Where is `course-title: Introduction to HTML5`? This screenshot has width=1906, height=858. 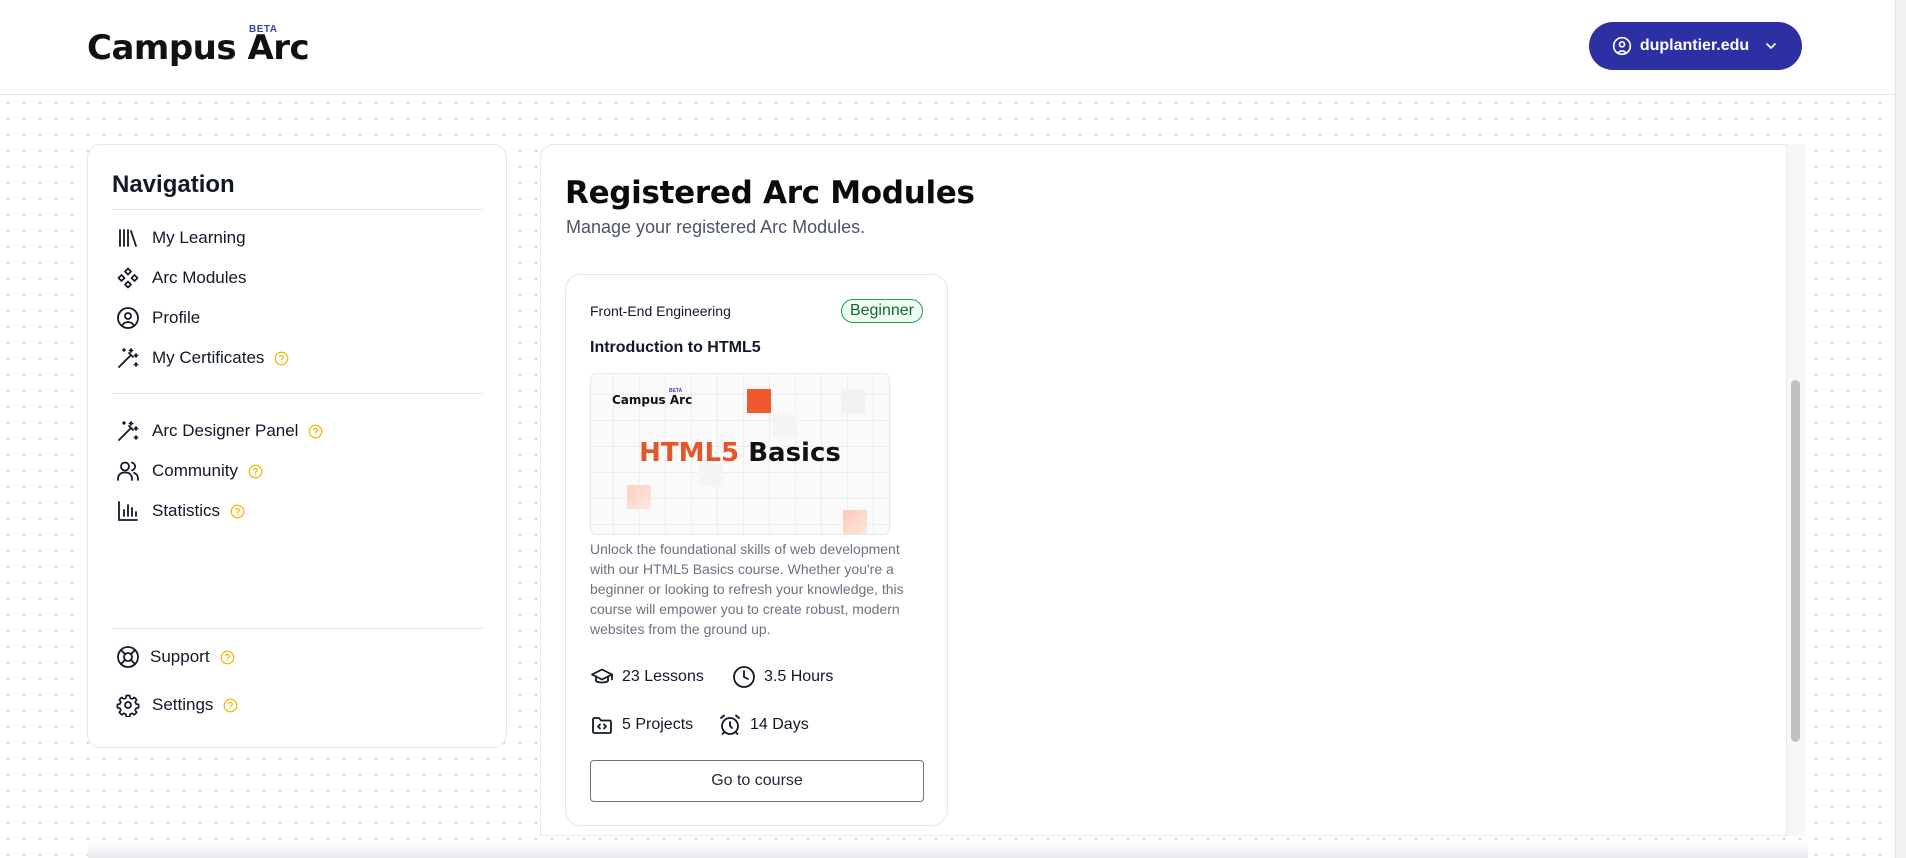
course-title: Introduction to HTML5 is located at coordinates (675, 347).